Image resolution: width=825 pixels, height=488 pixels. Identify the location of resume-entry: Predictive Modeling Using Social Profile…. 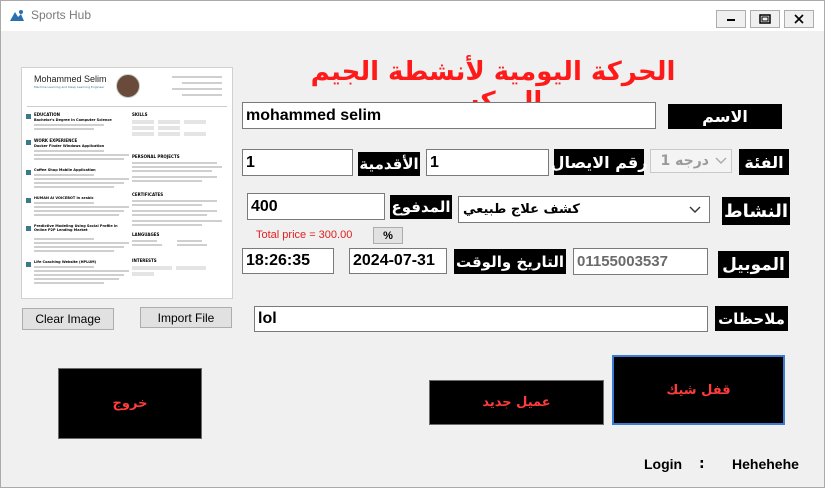
(76, 228).